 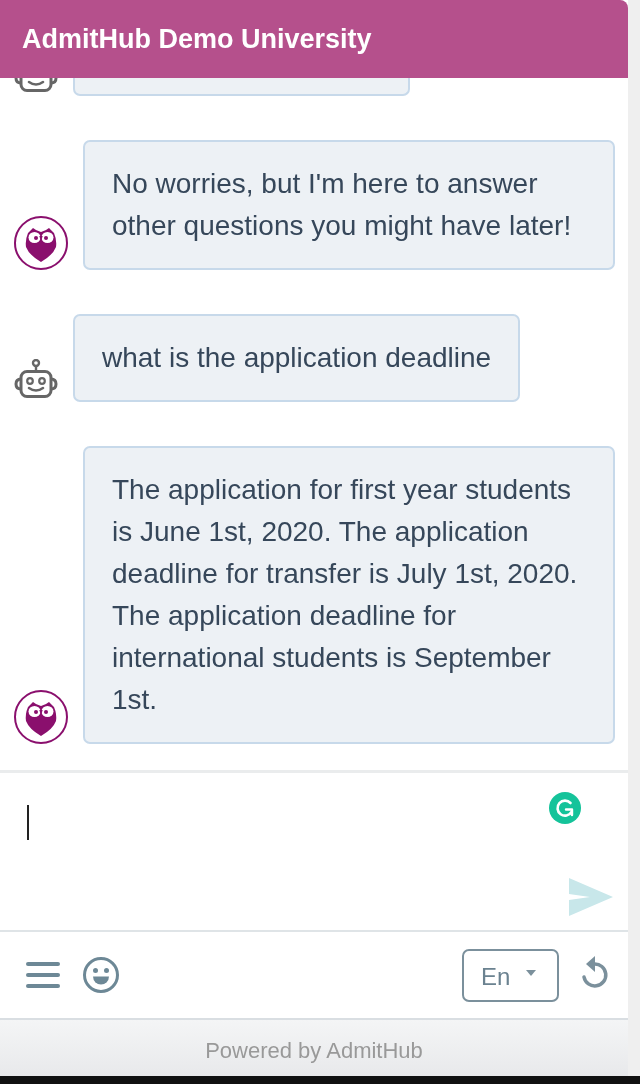 What do you see at coordinates (314, 1051) in the screenshot?
I see `powered-by-text: Powered by AdmitHub` at bounding box center [314, 1051].